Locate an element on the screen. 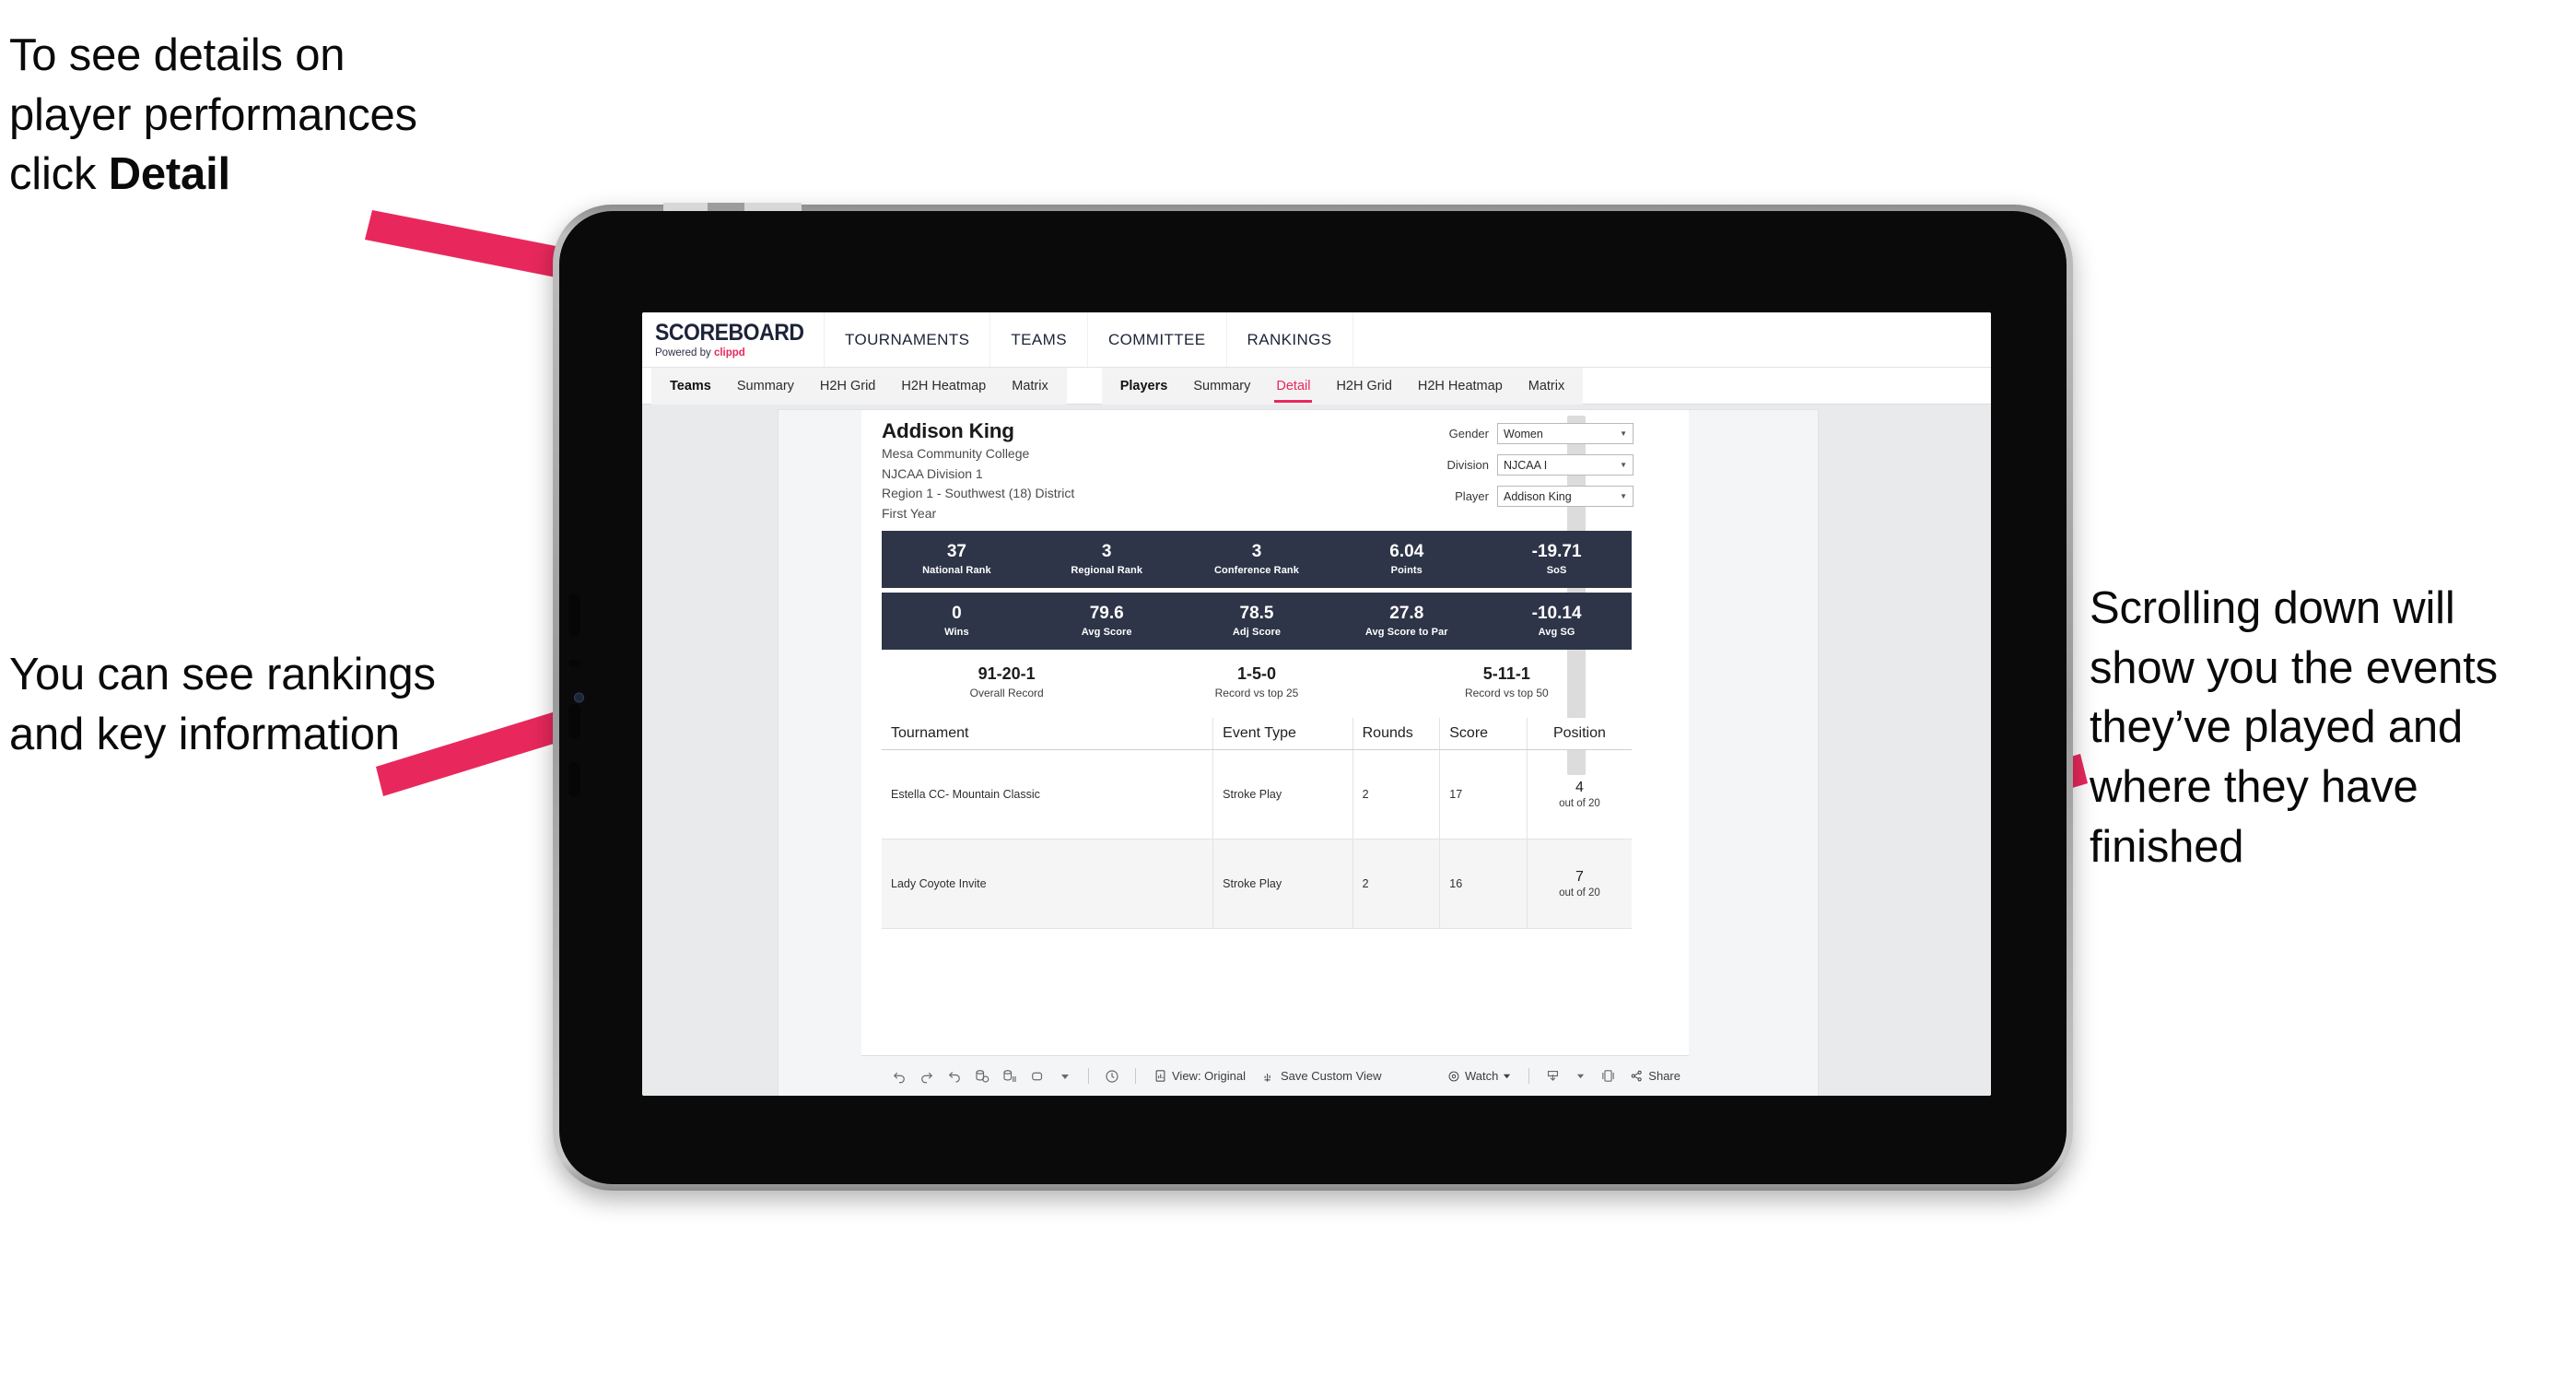 This screenshot has width=2576, height=1386. subnav-teams-matrix: Matrix is located at coordinates (1029, 387).